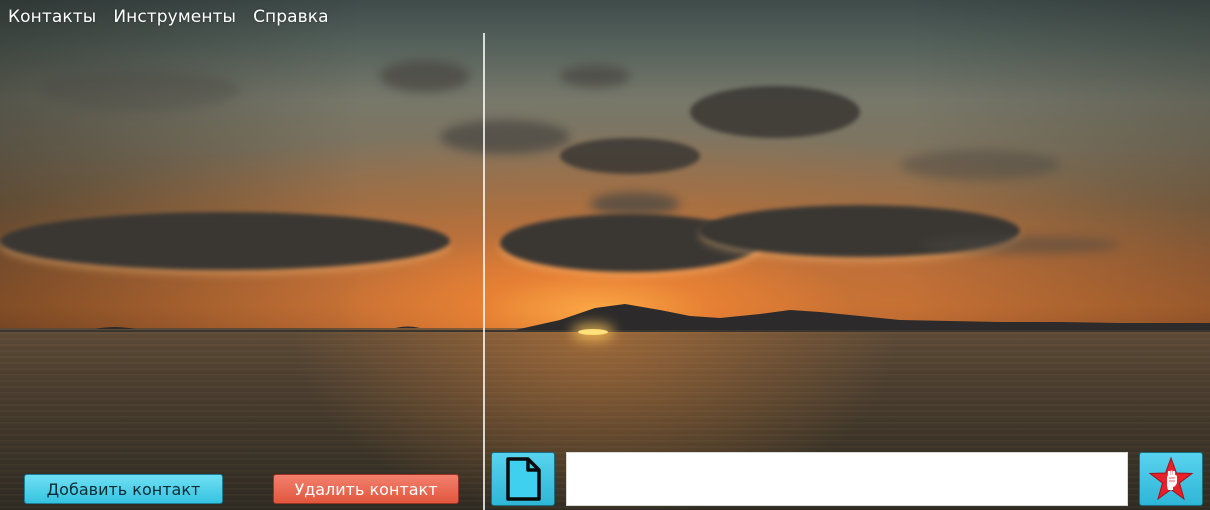 Image resolution: width=1210 pixels, height=510 pixels. I want to click on red-star-fist-icon, so click(1171, 478).